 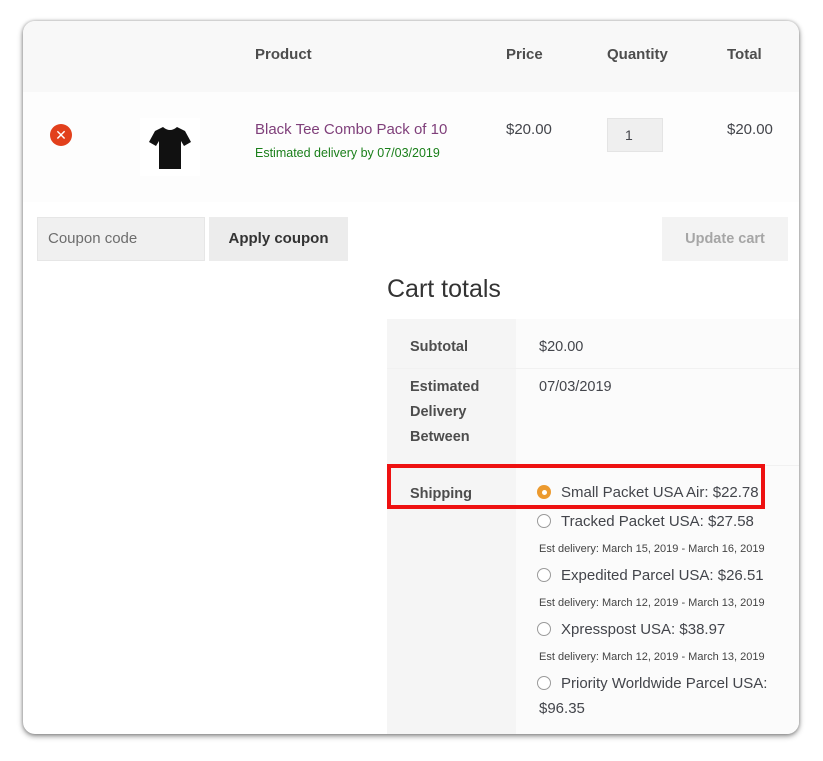 What do you see at coordinates (440, 437) in the screenshot?
I see `estimated-delivery-label-3: Between` at bounding box center [440, 437].